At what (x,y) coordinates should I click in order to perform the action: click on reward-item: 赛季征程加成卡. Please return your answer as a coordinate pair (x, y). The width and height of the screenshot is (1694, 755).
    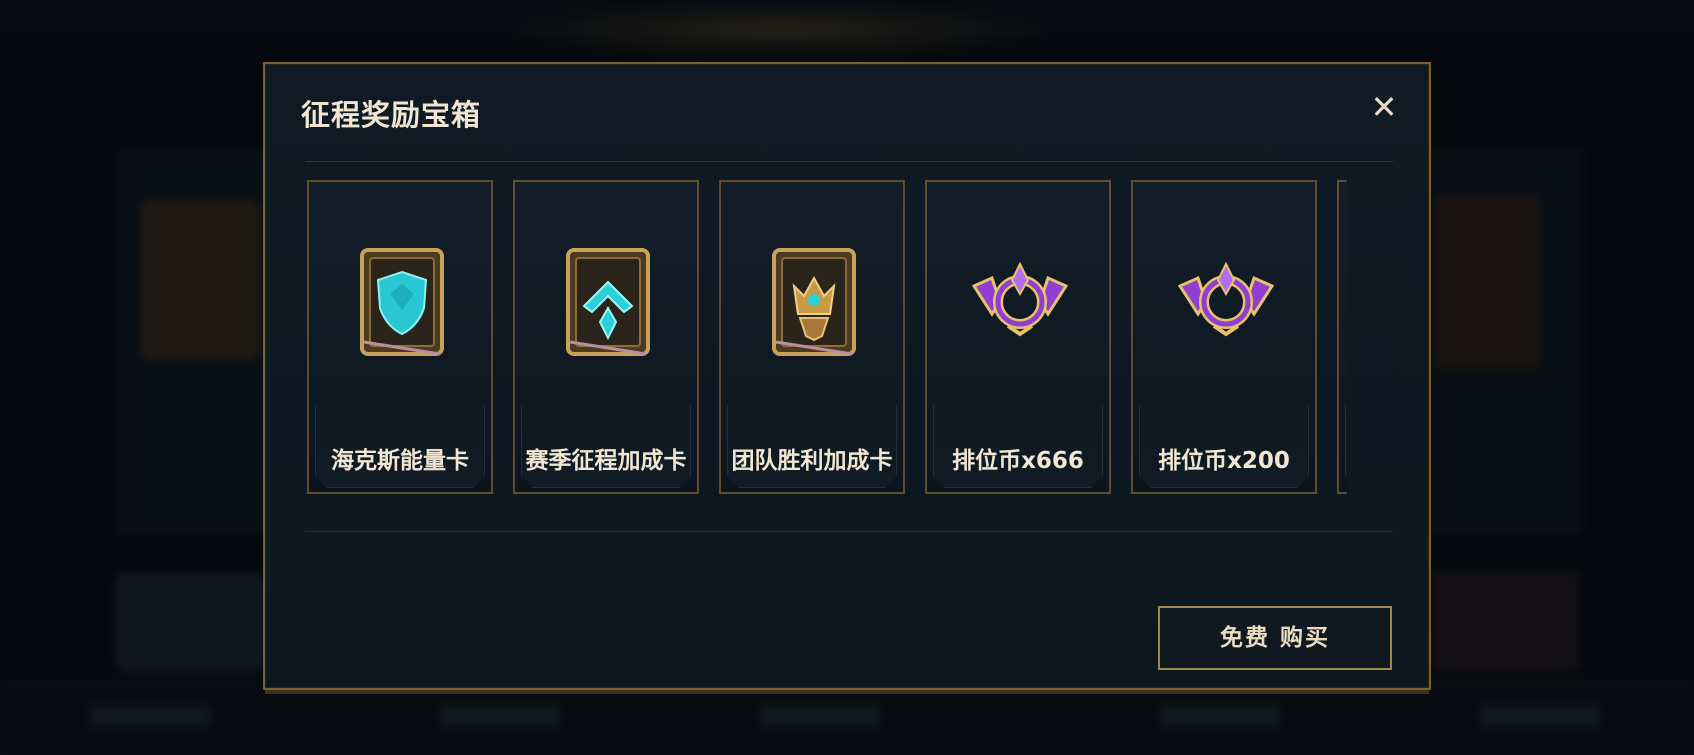
    Looking at the image, I should click on (606, 337).